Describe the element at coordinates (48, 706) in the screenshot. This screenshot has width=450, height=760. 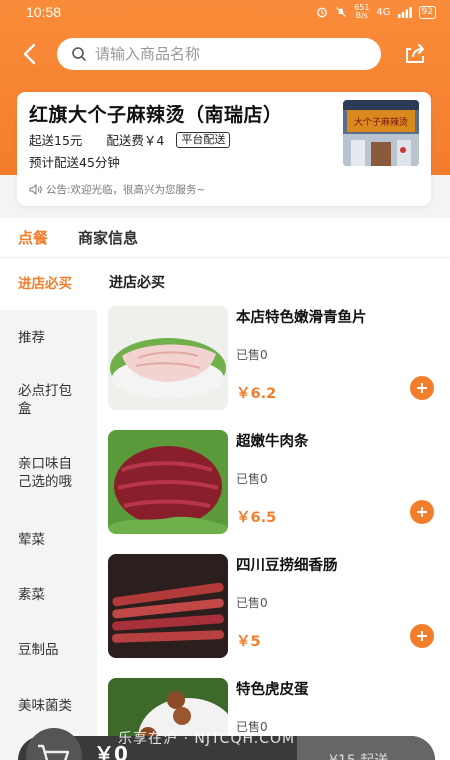
I see `sidebar-item-mushroom: 美味菌类` at that location.